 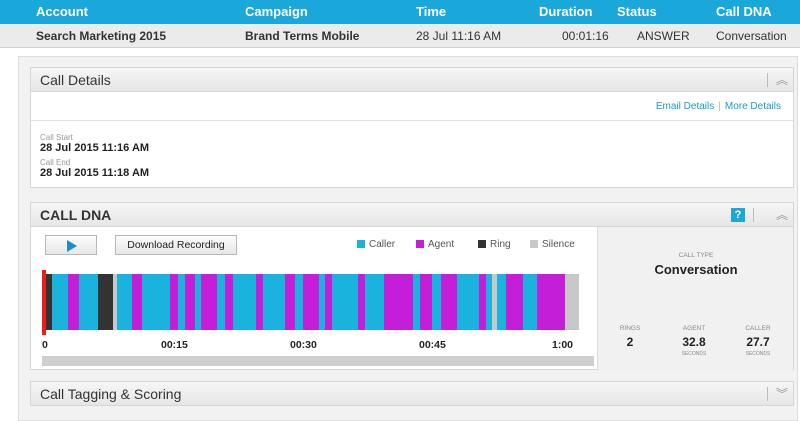 I want to click on col-campaign: Campaign, so click(x=276, y=12).